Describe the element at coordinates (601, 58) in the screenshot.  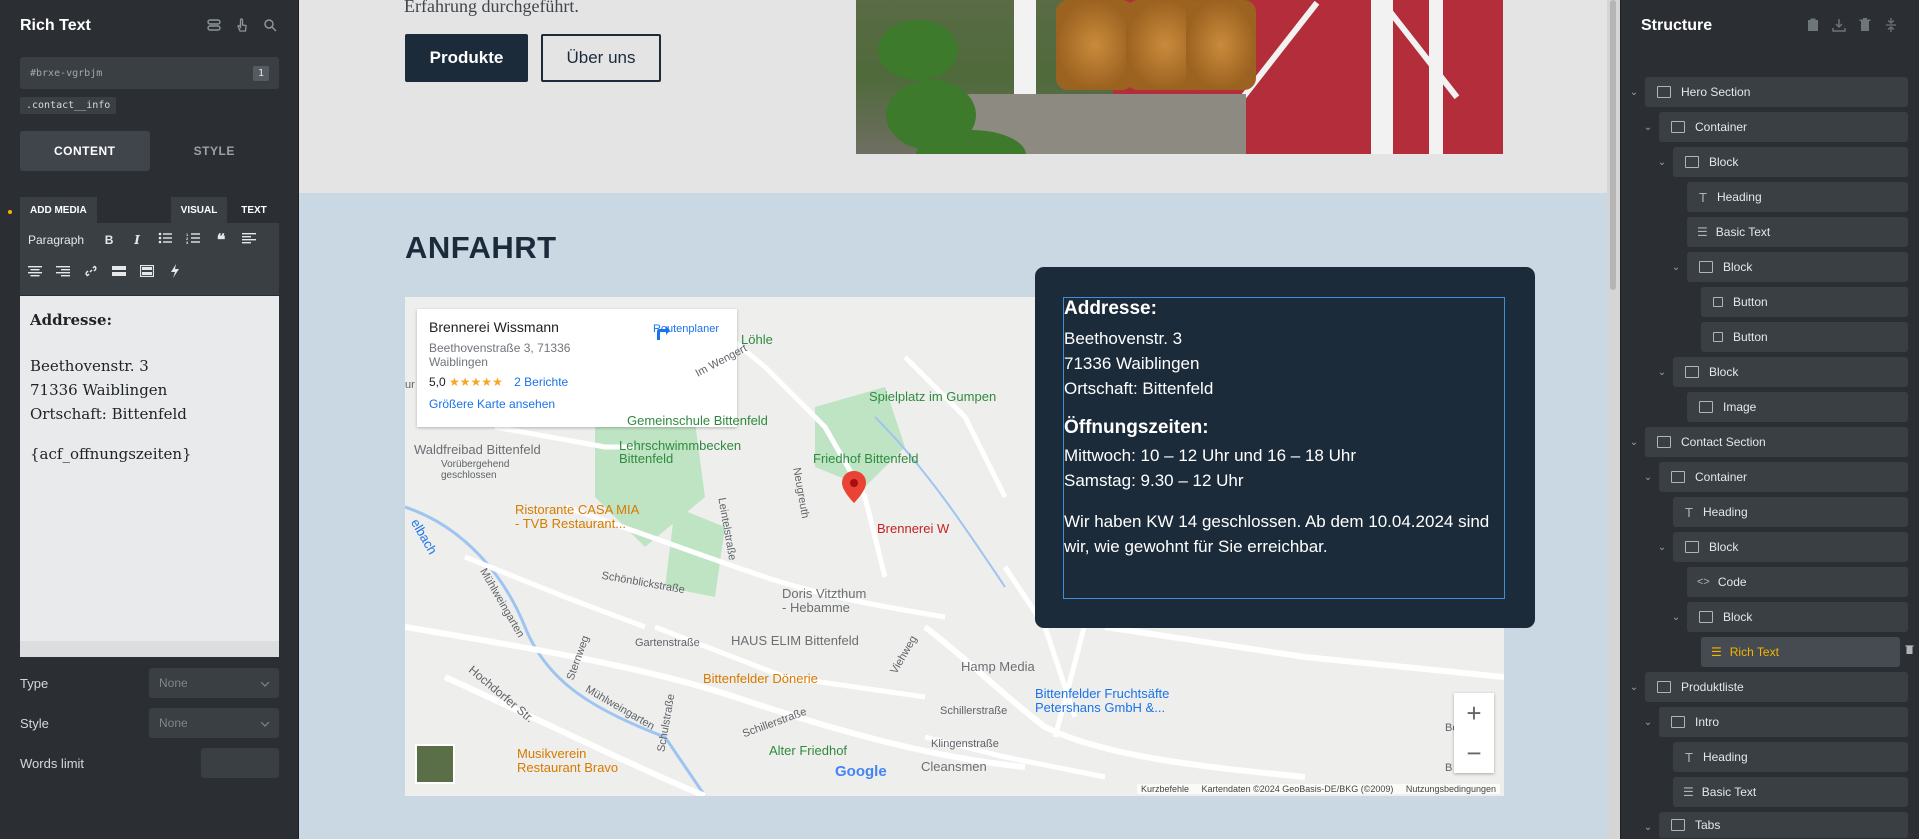
I see `uber-uns-button: Über uns` at that location.